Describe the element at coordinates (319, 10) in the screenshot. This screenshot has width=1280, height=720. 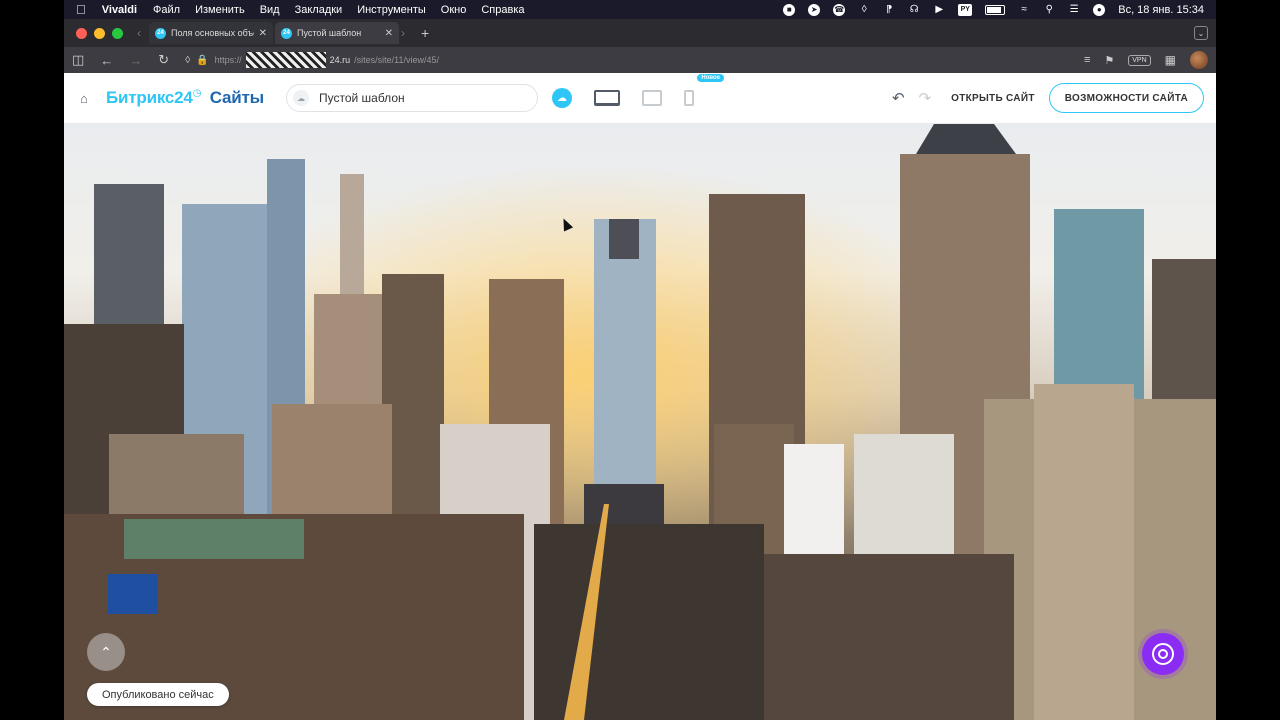
I see `menu-bookmarks: Закладки` at that location.